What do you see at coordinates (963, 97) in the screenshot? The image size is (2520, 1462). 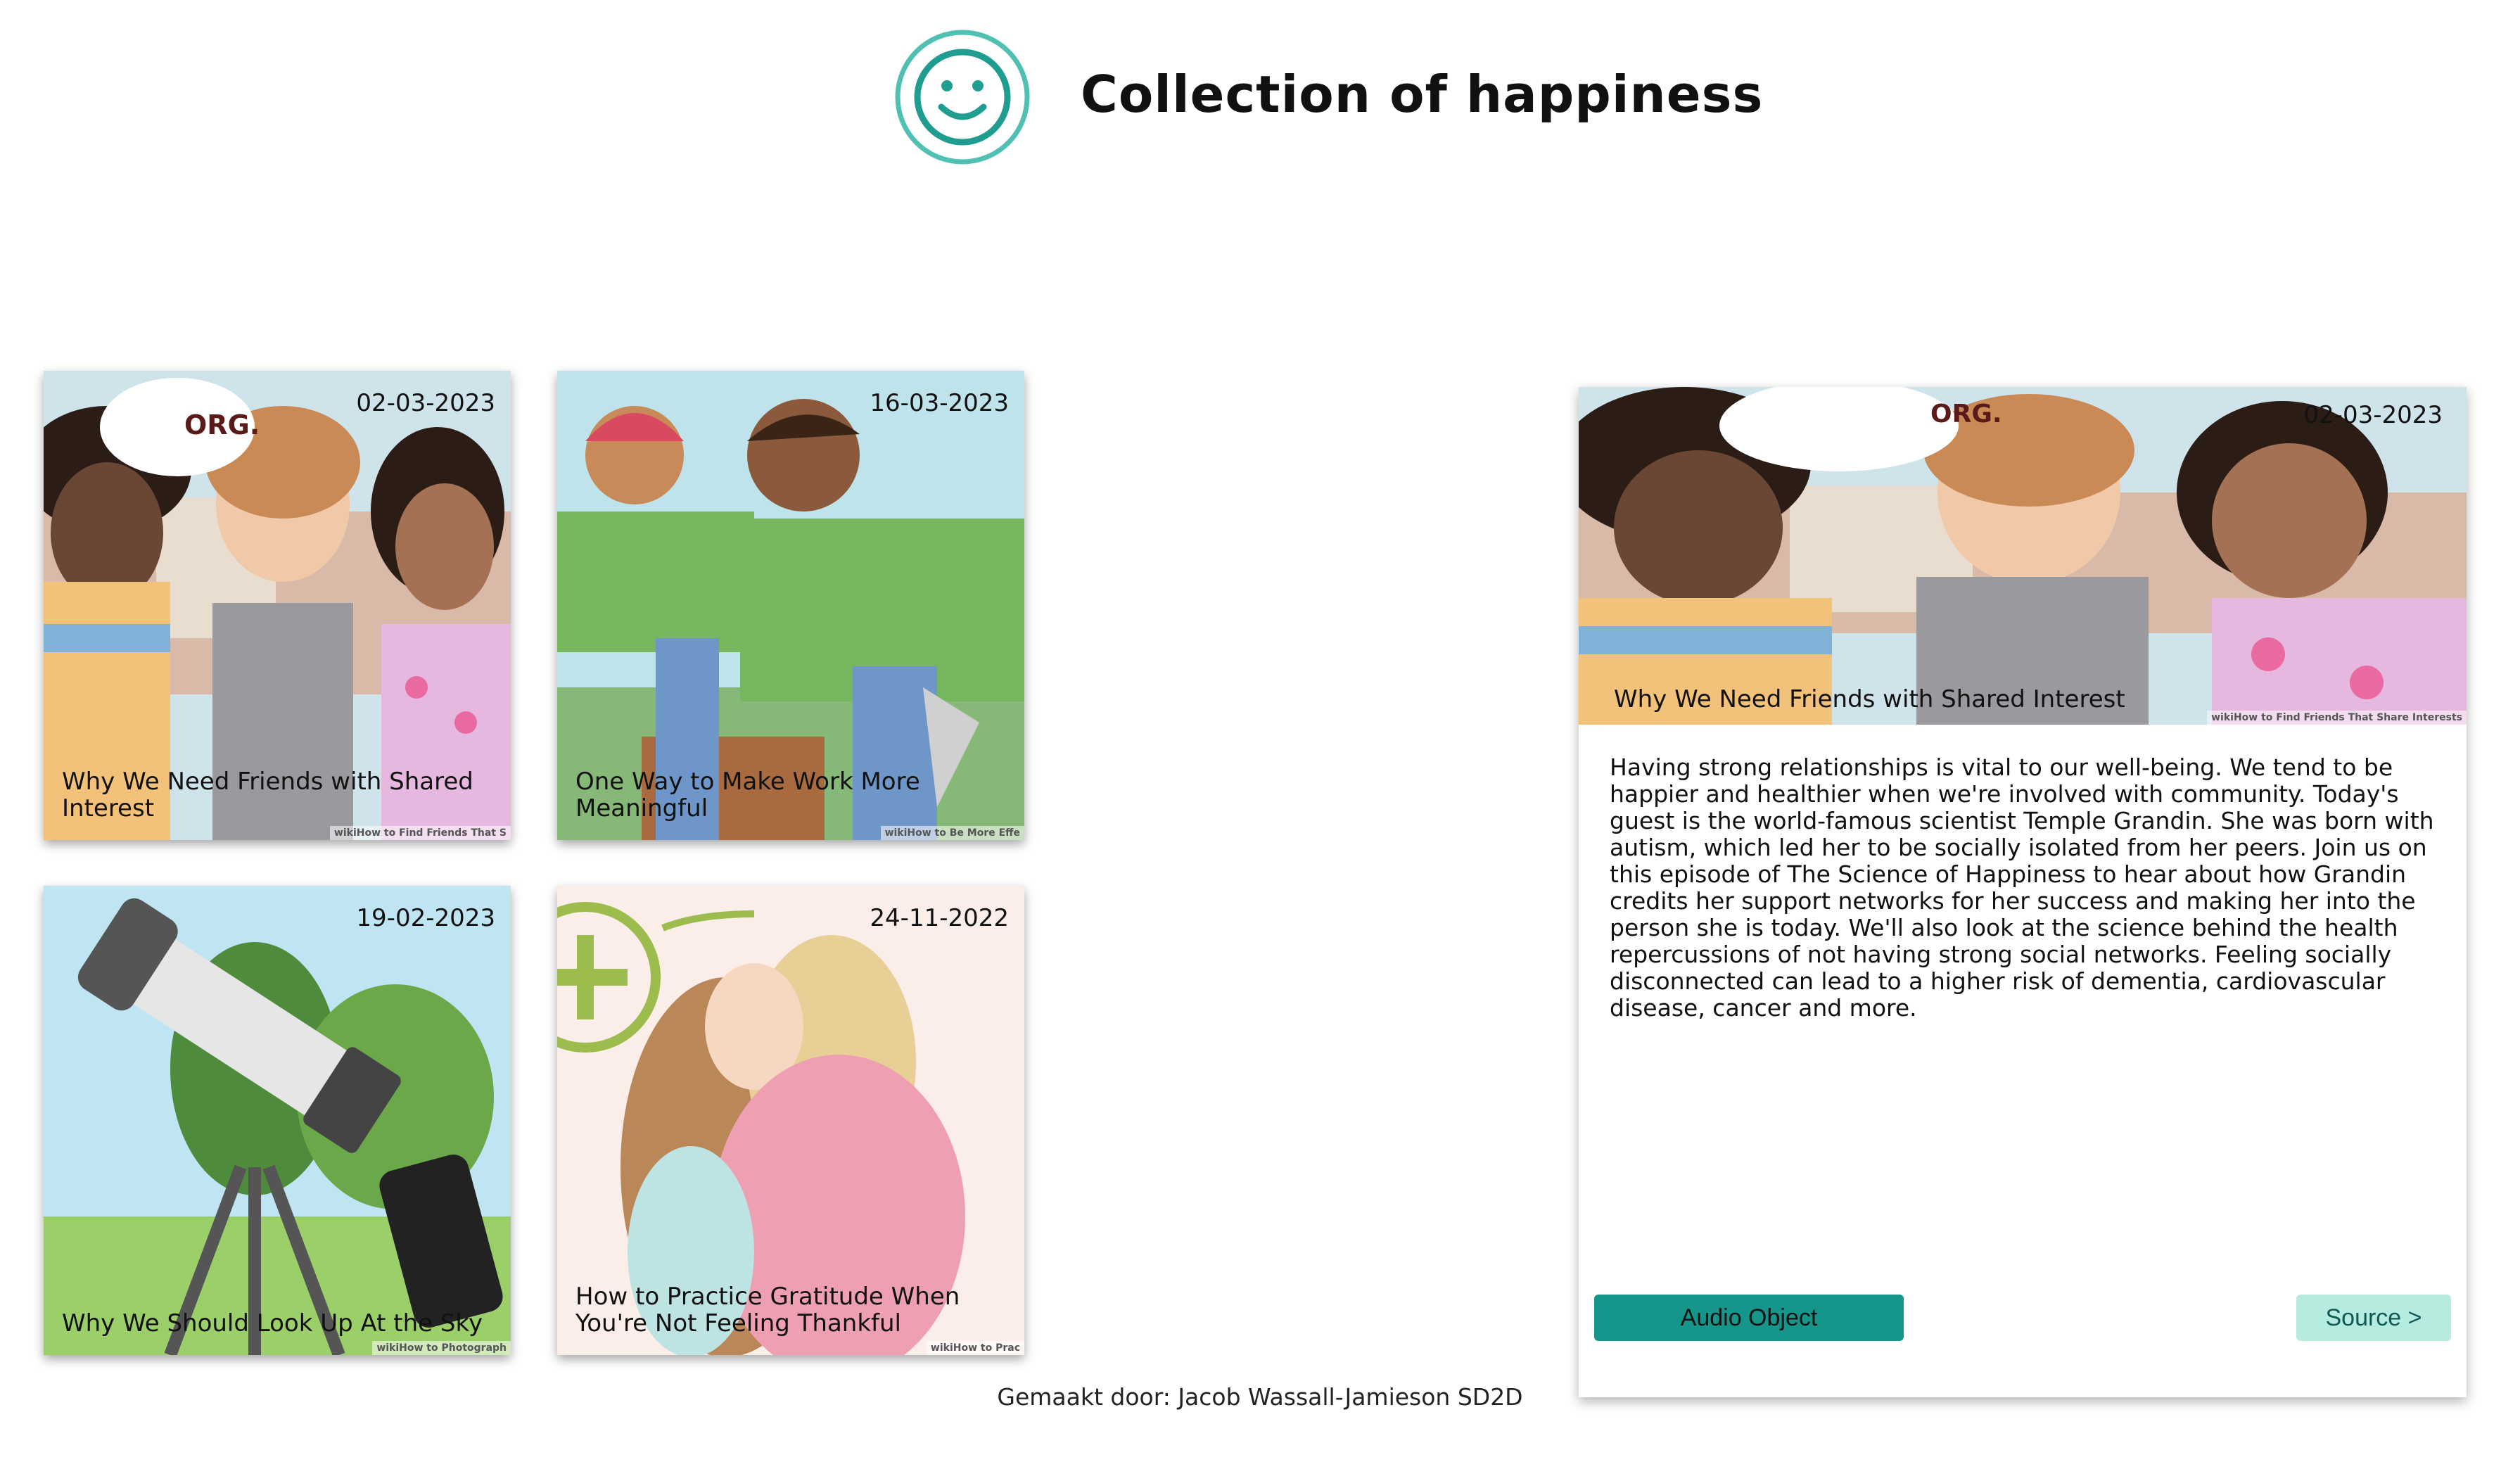 I see `smiley-face-icon` at bounding box center [963, 97].